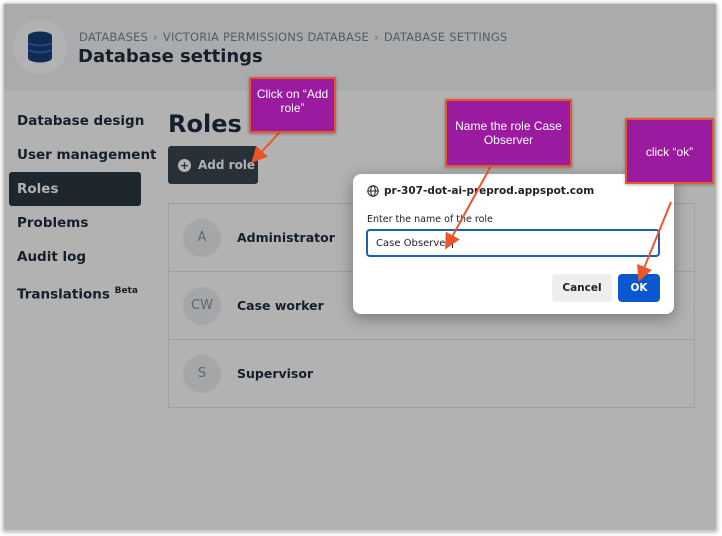  What do you see at coordinates (508, 133) in the screenshot?
I see `callout-name-role: Name the role Case Observer` at bounding box center [508, 133].